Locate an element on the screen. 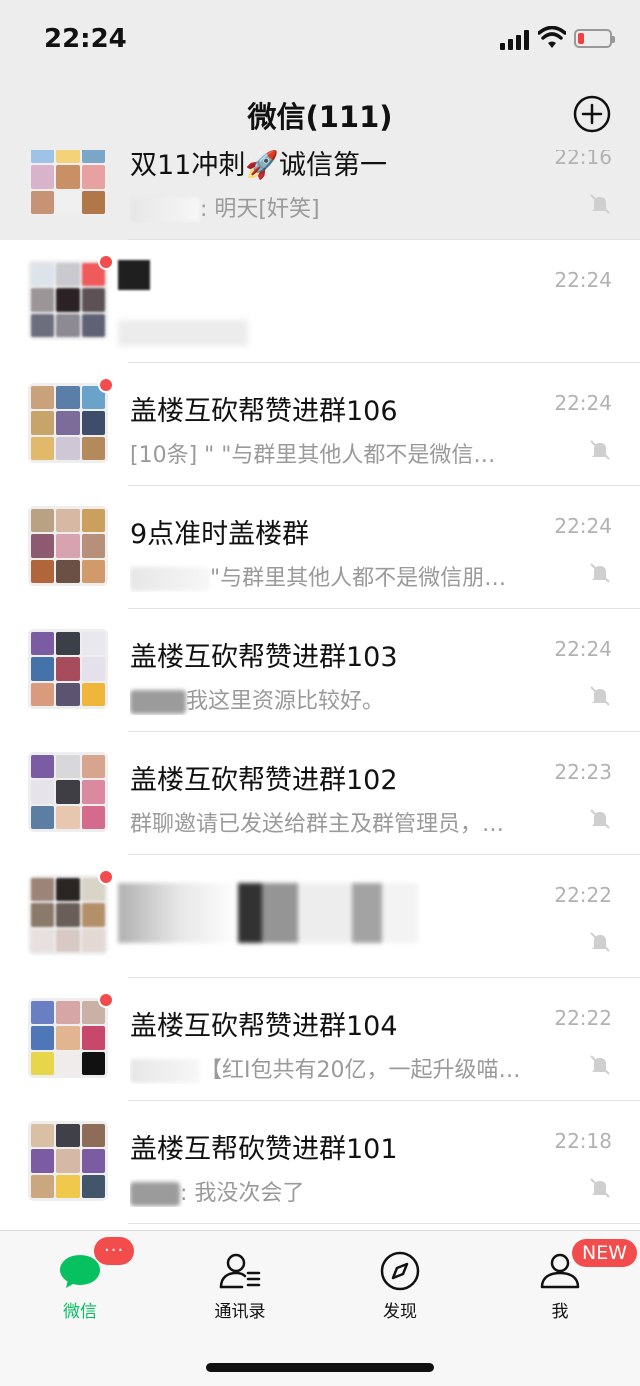 The width and height of the screenshot is (640, 1386). chat-name: 盖楼互砍帮赞进群104 is located at coordinates (264, 1026).